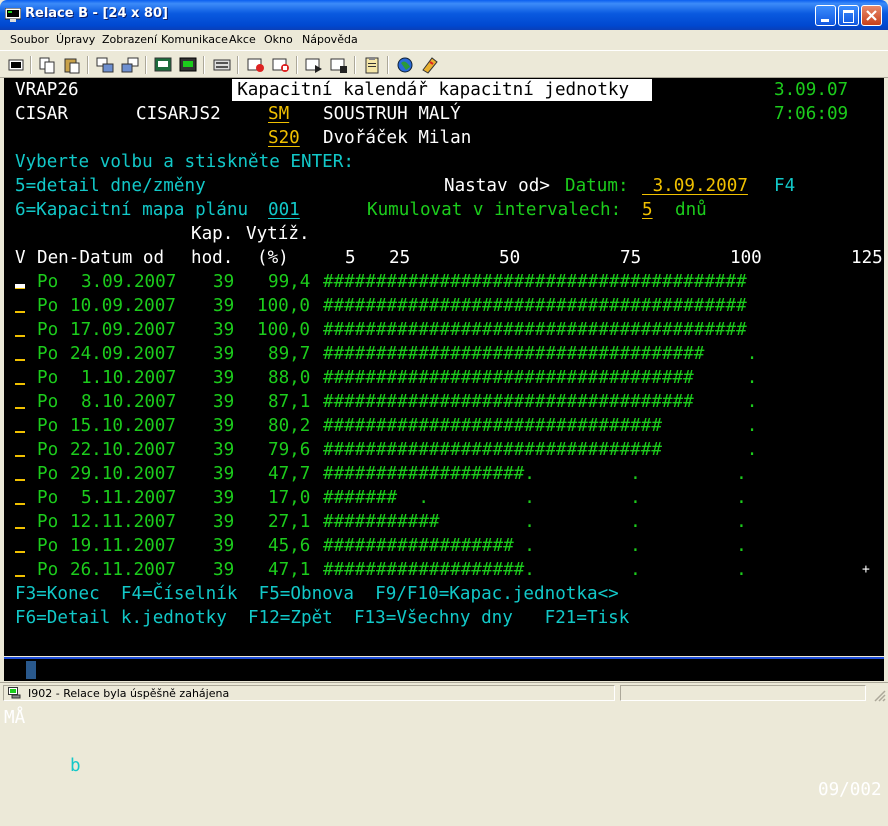  What do you see at coordinates (212, 234) in the screenshot?
I see `col-kap-header: Kap.` at bounding box center [212, 234].